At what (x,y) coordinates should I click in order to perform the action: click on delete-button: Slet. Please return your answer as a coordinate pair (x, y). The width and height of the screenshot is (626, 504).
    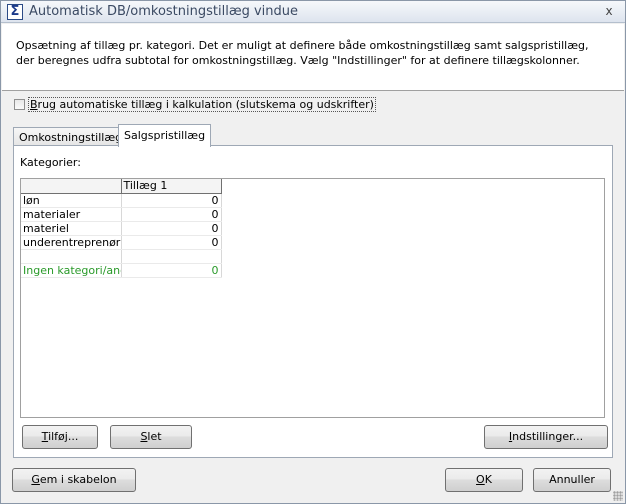
    Looking at the image, I should click on (151, 437).